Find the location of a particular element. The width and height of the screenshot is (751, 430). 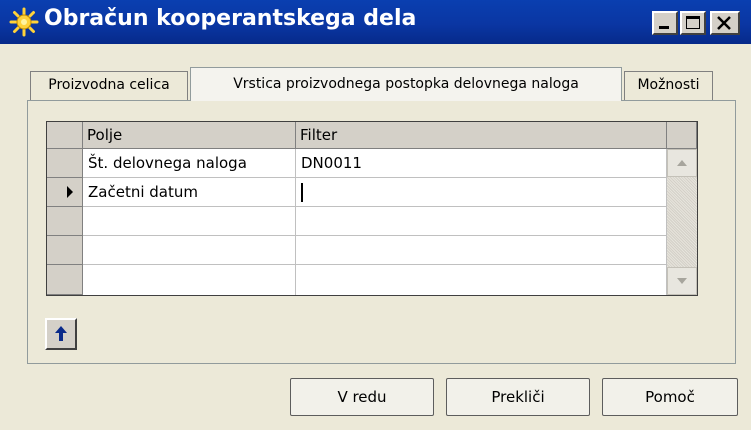

title-bar: Obračun kooperantskega dela is located at coordinates (375, 22).